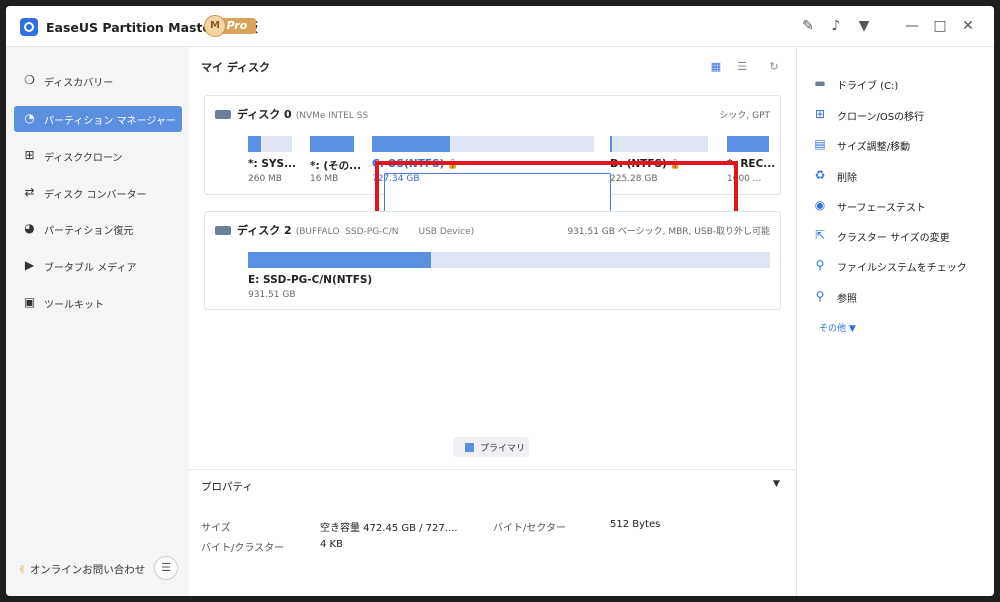  Describe the element at coordinates (881, 117) in the screenshot. I see `action-label: クローン/OSの移行` at that location.